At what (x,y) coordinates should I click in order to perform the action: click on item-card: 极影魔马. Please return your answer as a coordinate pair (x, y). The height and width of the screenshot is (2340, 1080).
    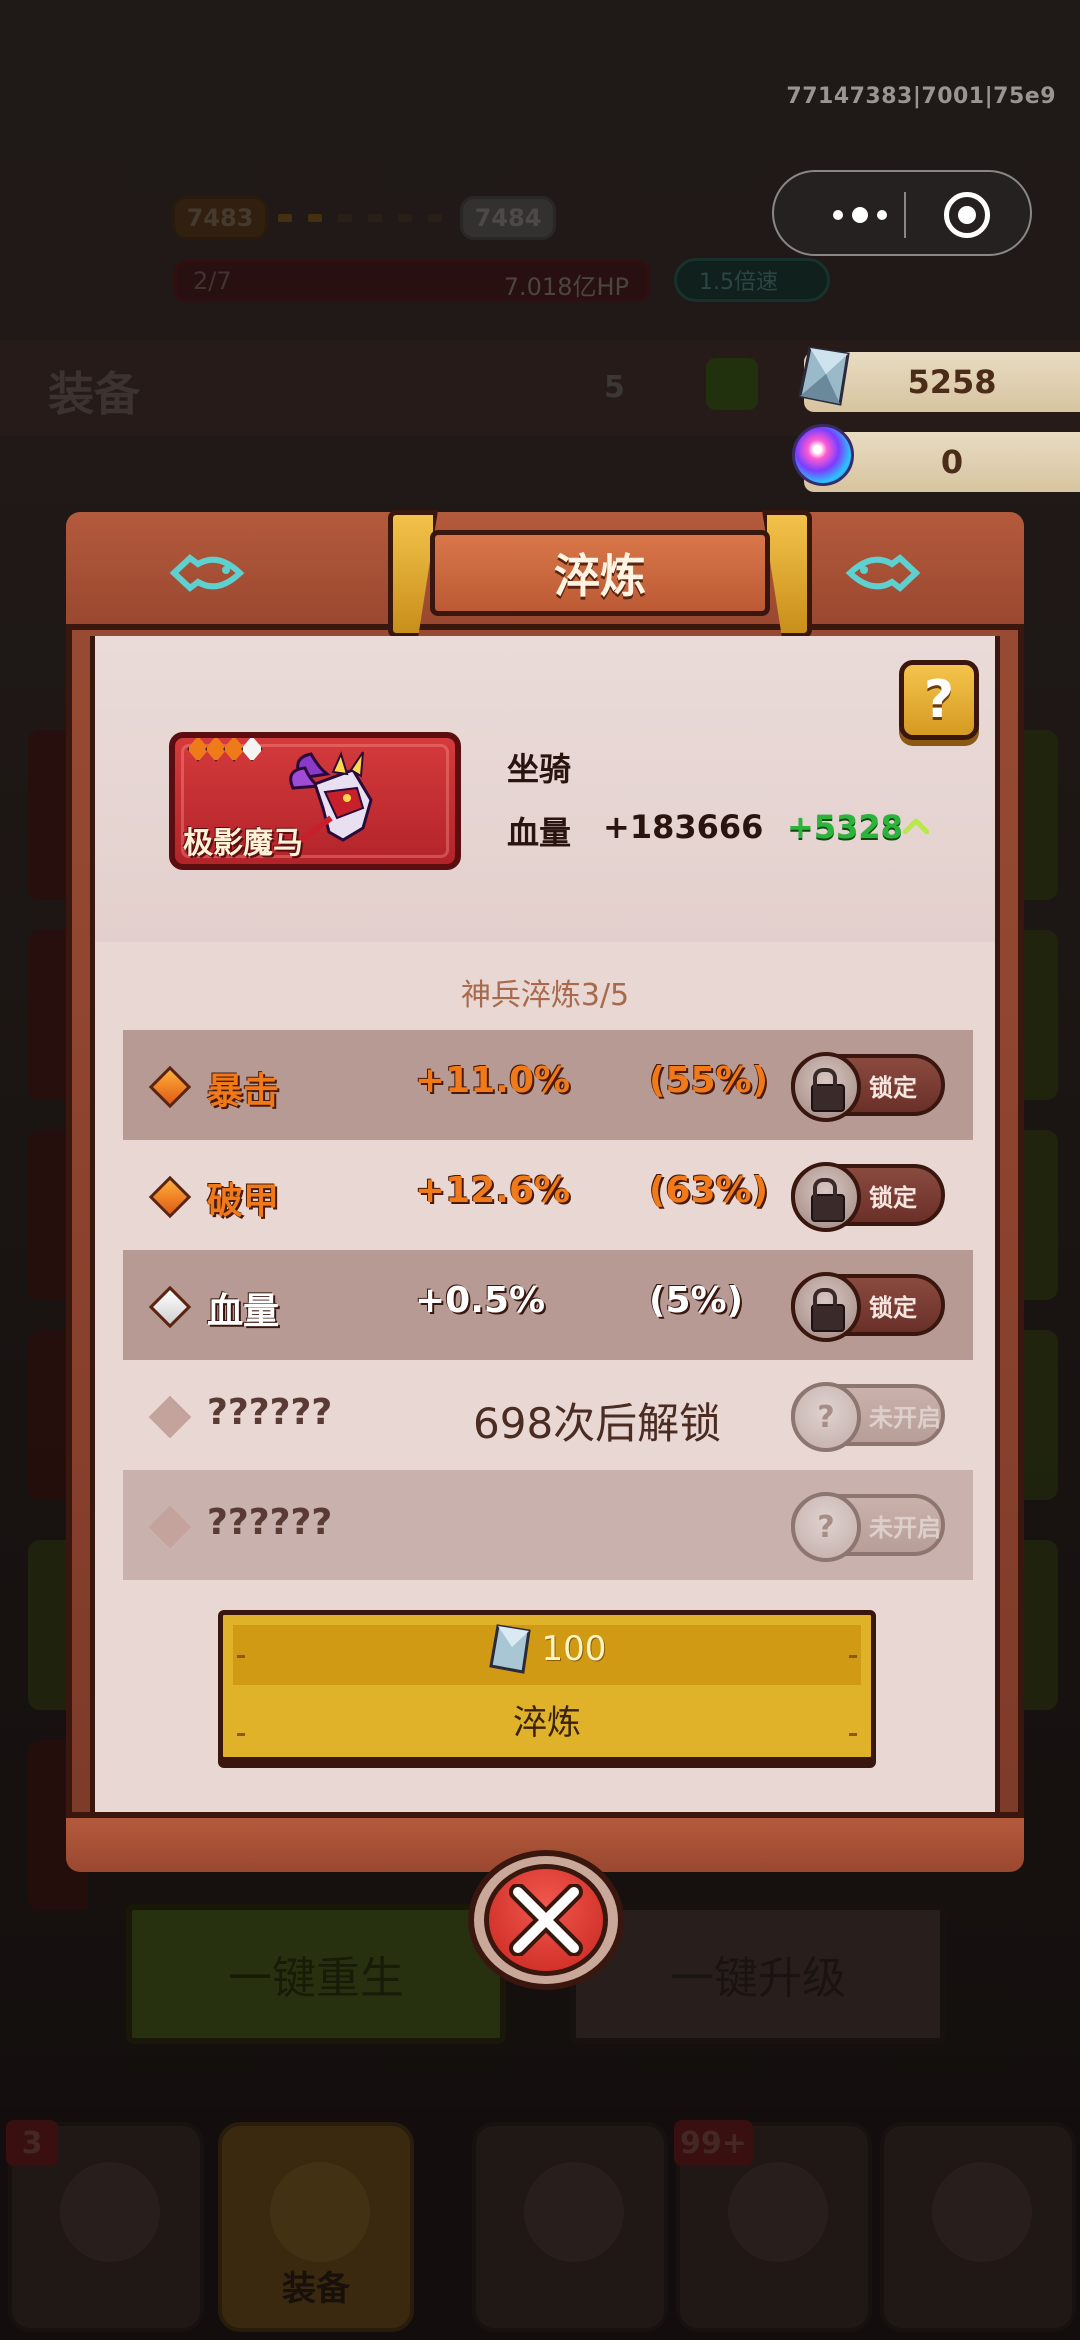
    Looking at the image, I should click on (315, 801).